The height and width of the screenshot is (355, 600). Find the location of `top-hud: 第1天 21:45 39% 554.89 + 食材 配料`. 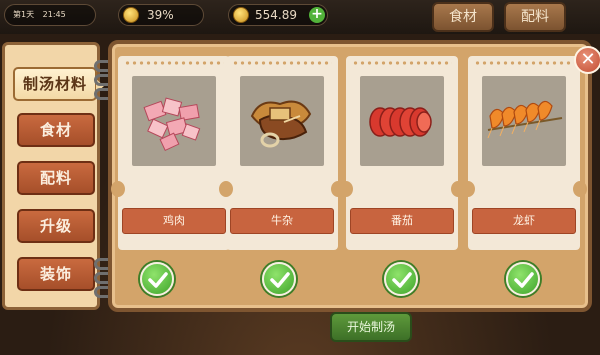

top-hud: 第1天 21:45 39% 554.89 + 食材 配料 is located at coordinates (300, 17).